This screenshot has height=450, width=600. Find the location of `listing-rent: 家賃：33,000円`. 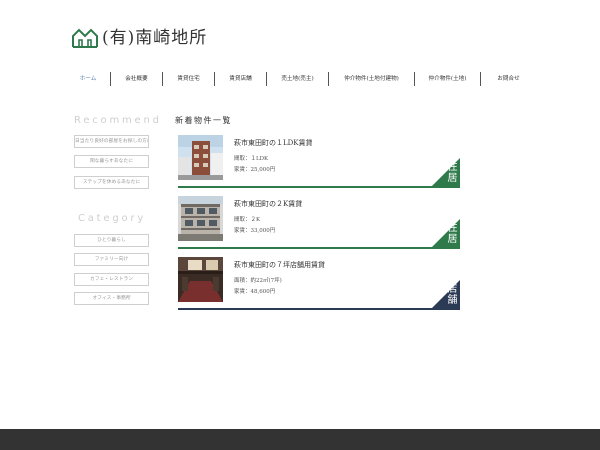

listing-rent: 家賃：33,000円 is located at coordinates (255, 231).